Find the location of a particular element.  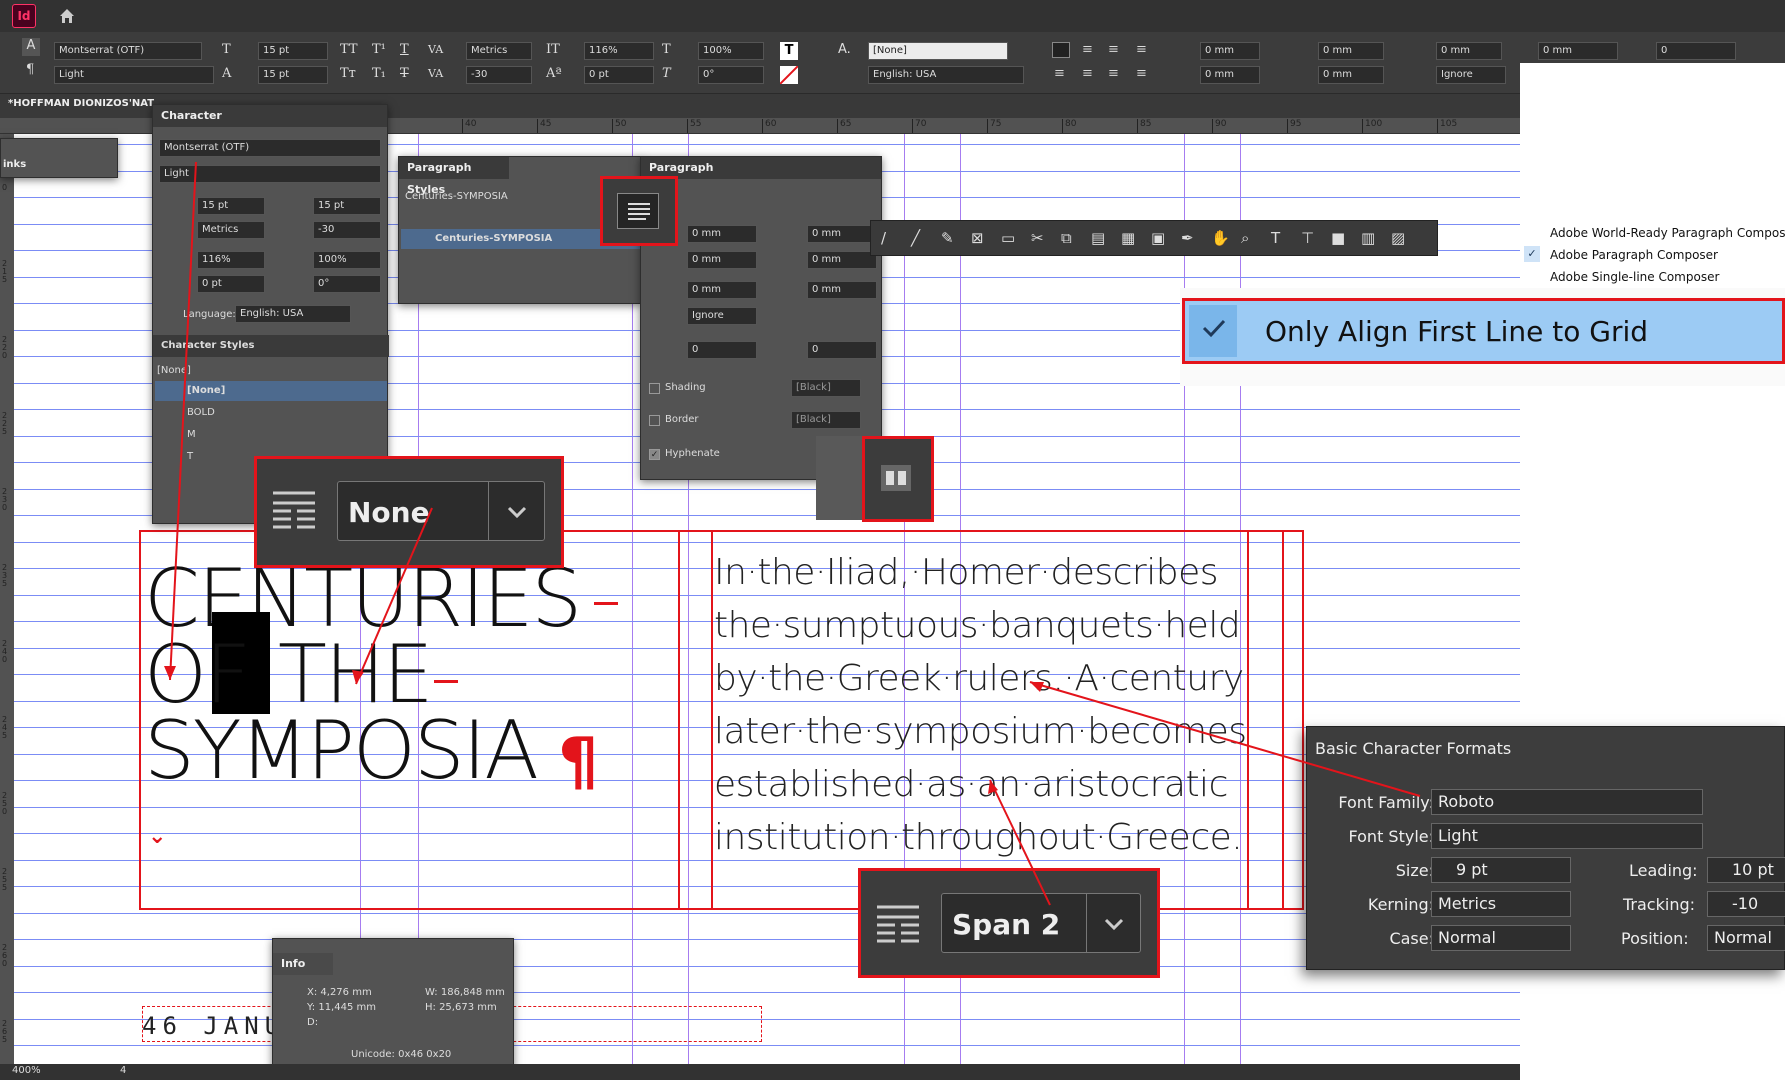

rectangle-frame-tool-icon: ⊠ is located at coordinates (977, 238).